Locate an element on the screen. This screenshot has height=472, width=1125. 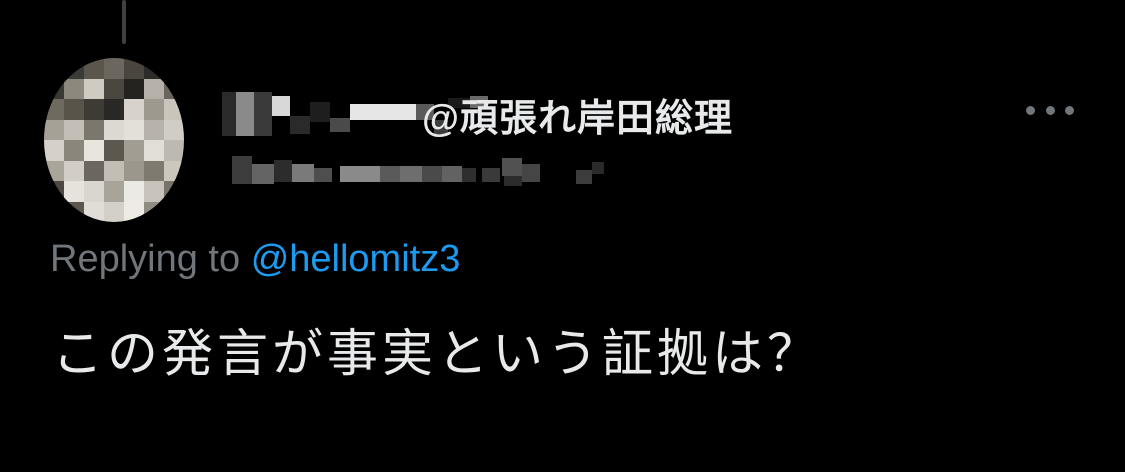
redacted-subline is located at coordinates (422, 171).